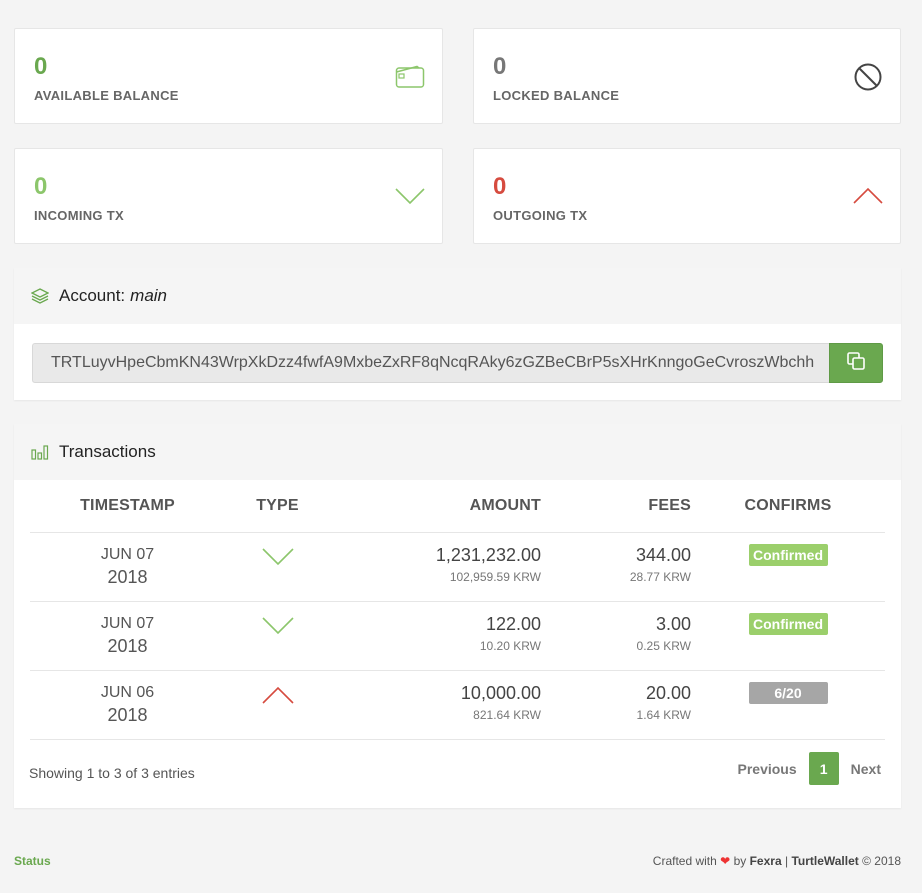  Describe the element at coordinates (725, 861) in the screenshot. I see `heart-icon: ❤` at that location.